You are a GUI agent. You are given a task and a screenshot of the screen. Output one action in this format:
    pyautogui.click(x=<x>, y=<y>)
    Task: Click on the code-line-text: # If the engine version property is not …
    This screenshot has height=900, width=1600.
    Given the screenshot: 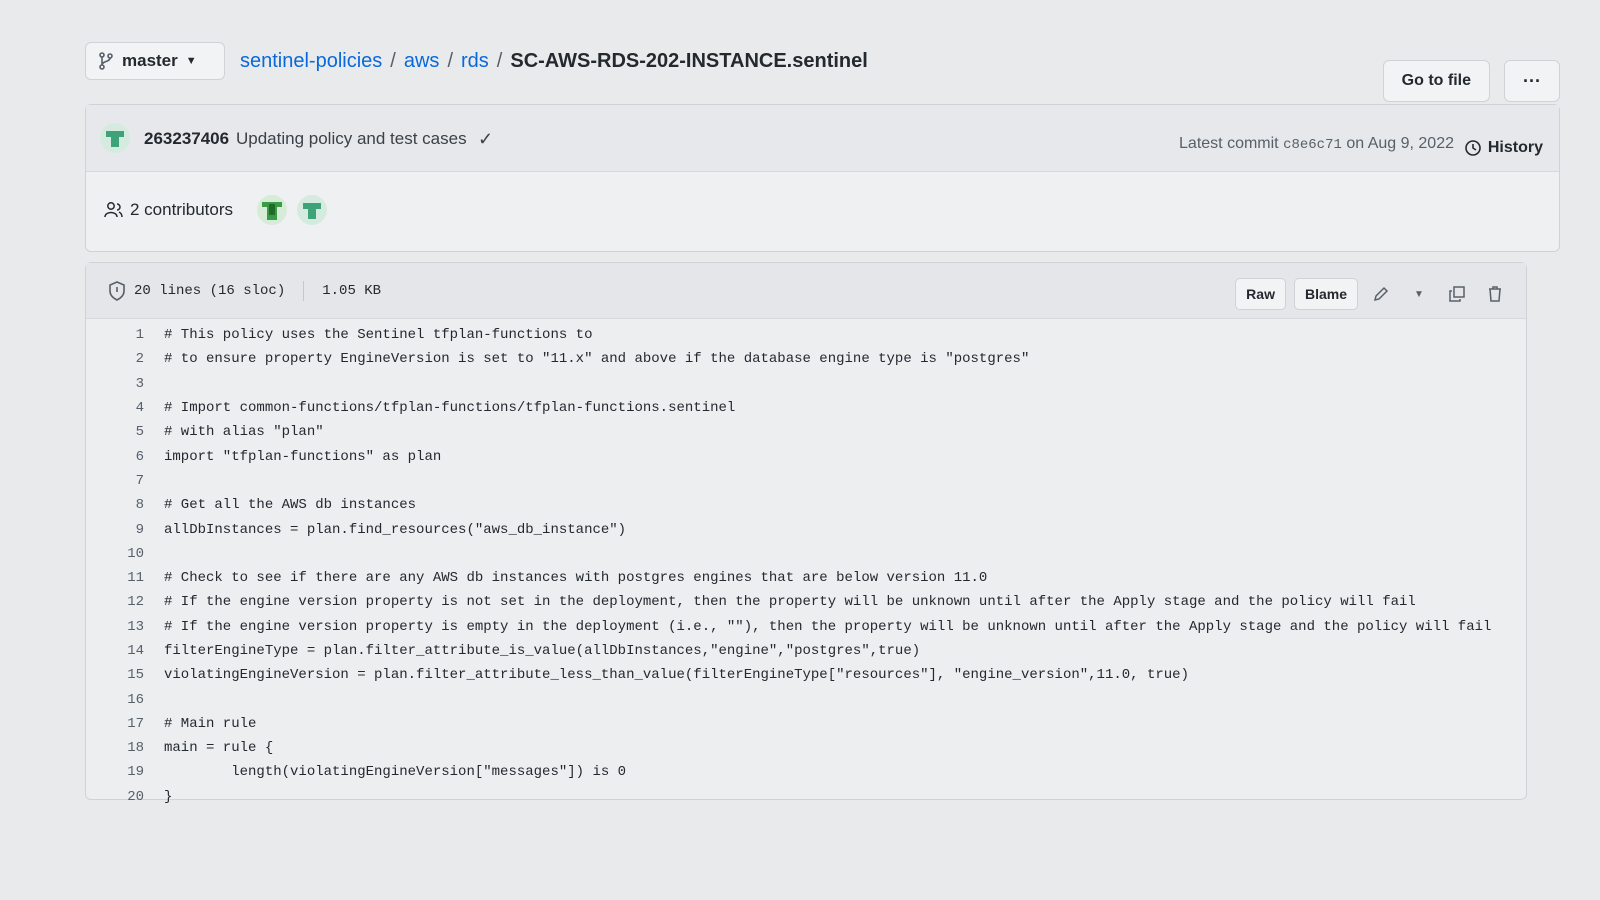 What is the action you would take?
    pyautogui.click(x=790, y=602)
    